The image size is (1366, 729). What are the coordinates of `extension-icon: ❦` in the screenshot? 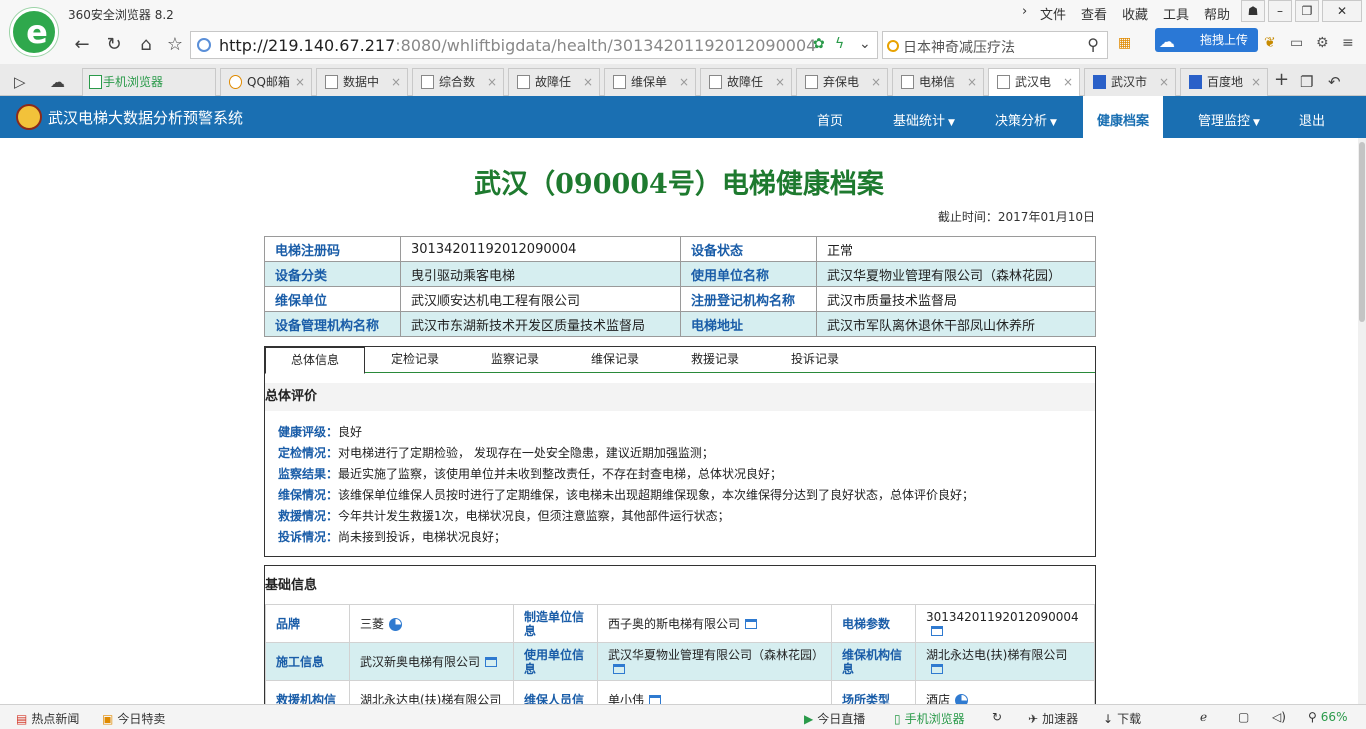 It's located at (1270, 43).